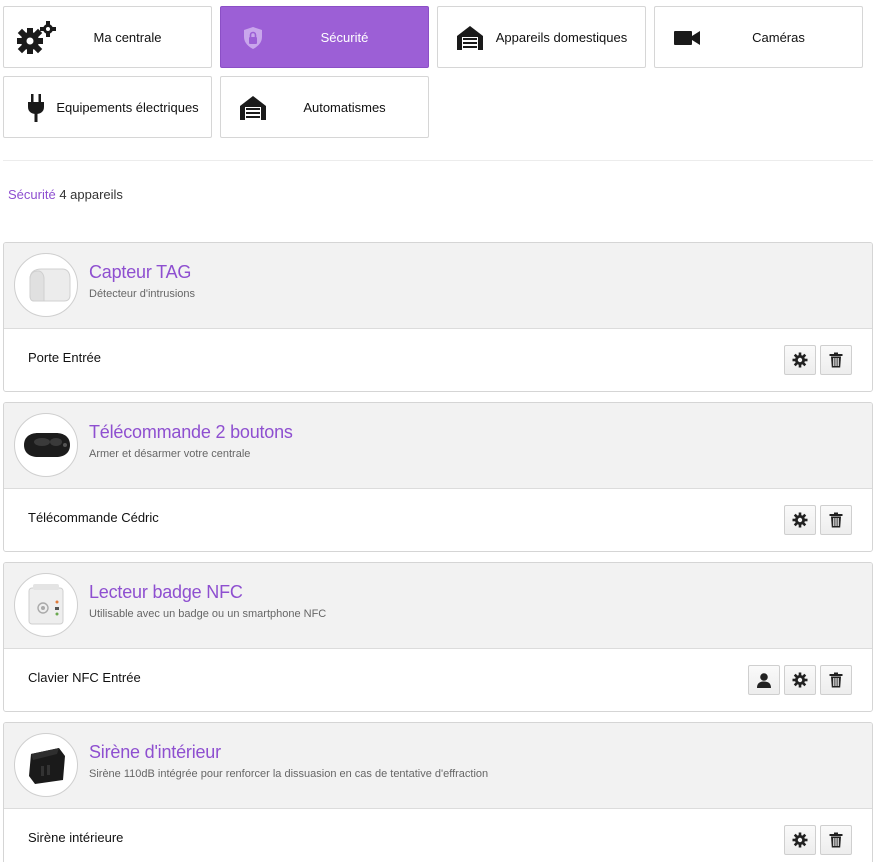 This screenshot has height=862, width=878. Describe the element at coordinates (127, 37) in the screenshot. I see `nav-label: Ma centrale` at that location.